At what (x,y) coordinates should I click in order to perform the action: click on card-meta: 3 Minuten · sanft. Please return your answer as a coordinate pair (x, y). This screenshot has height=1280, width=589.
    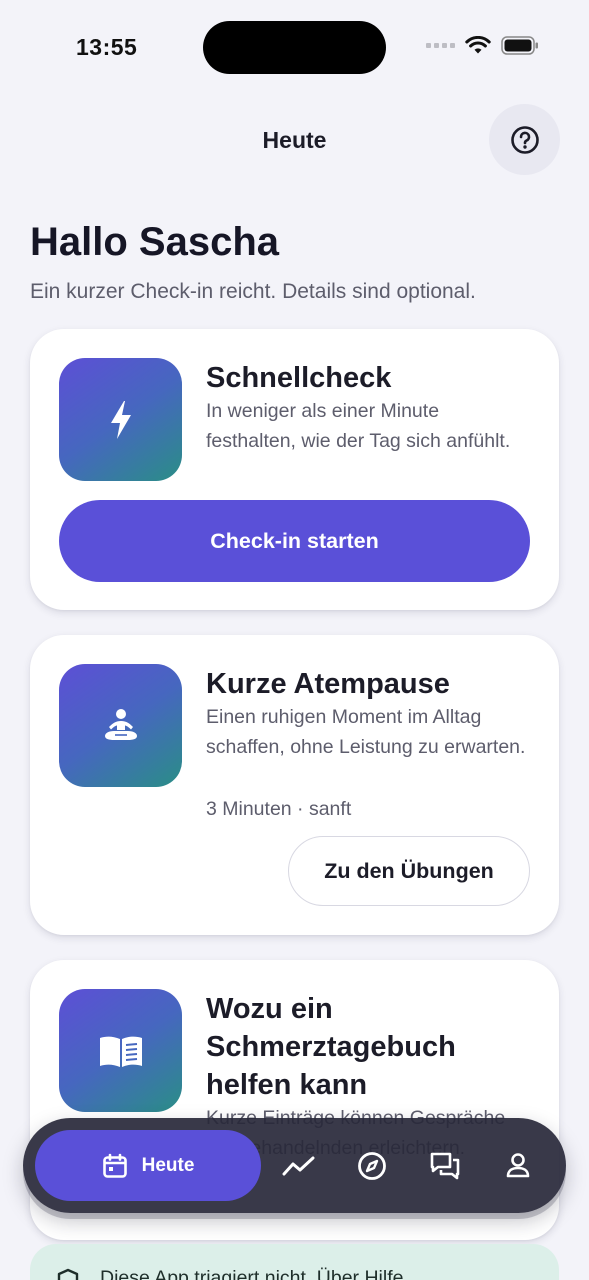
    Looking at the image, I should click on (279, 809).